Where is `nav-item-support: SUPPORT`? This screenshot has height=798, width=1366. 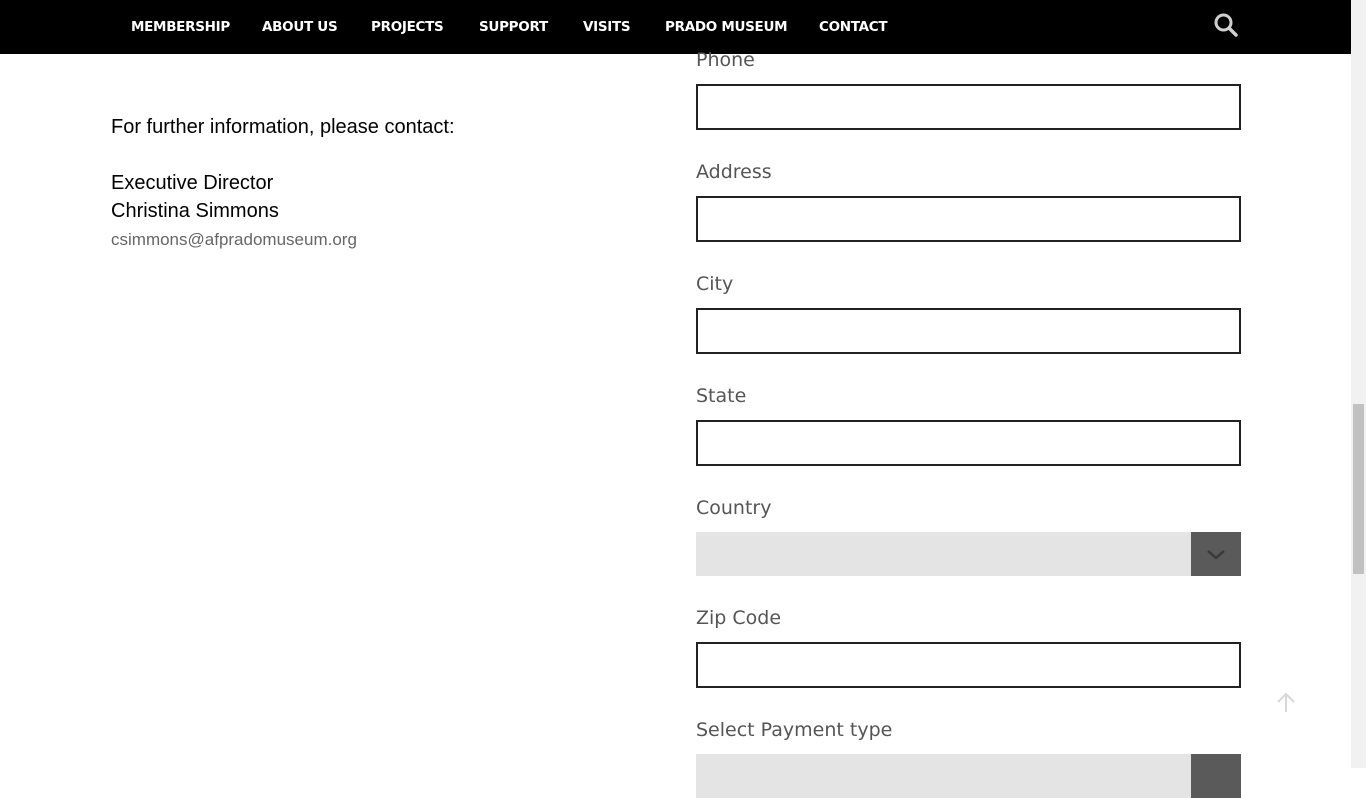 nav-item-support: SUPPORT is located at coordinates (513, 27).